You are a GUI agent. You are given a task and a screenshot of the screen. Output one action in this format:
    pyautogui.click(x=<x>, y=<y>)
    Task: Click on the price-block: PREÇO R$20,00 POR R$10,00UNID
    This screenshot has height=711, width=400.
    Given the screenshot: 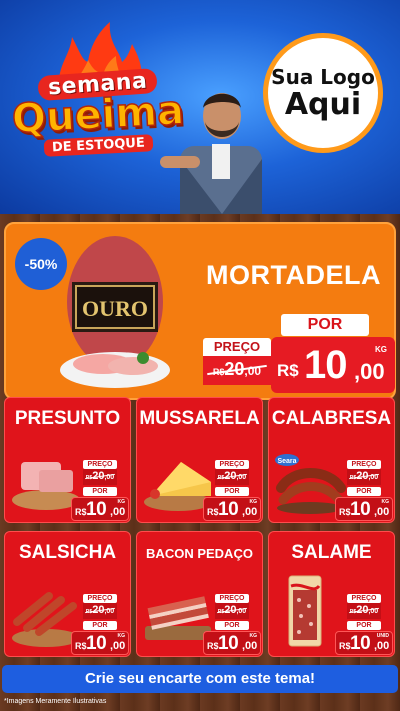 What is the action you would take?
    pyautogui.click(x=364, y=624)
    